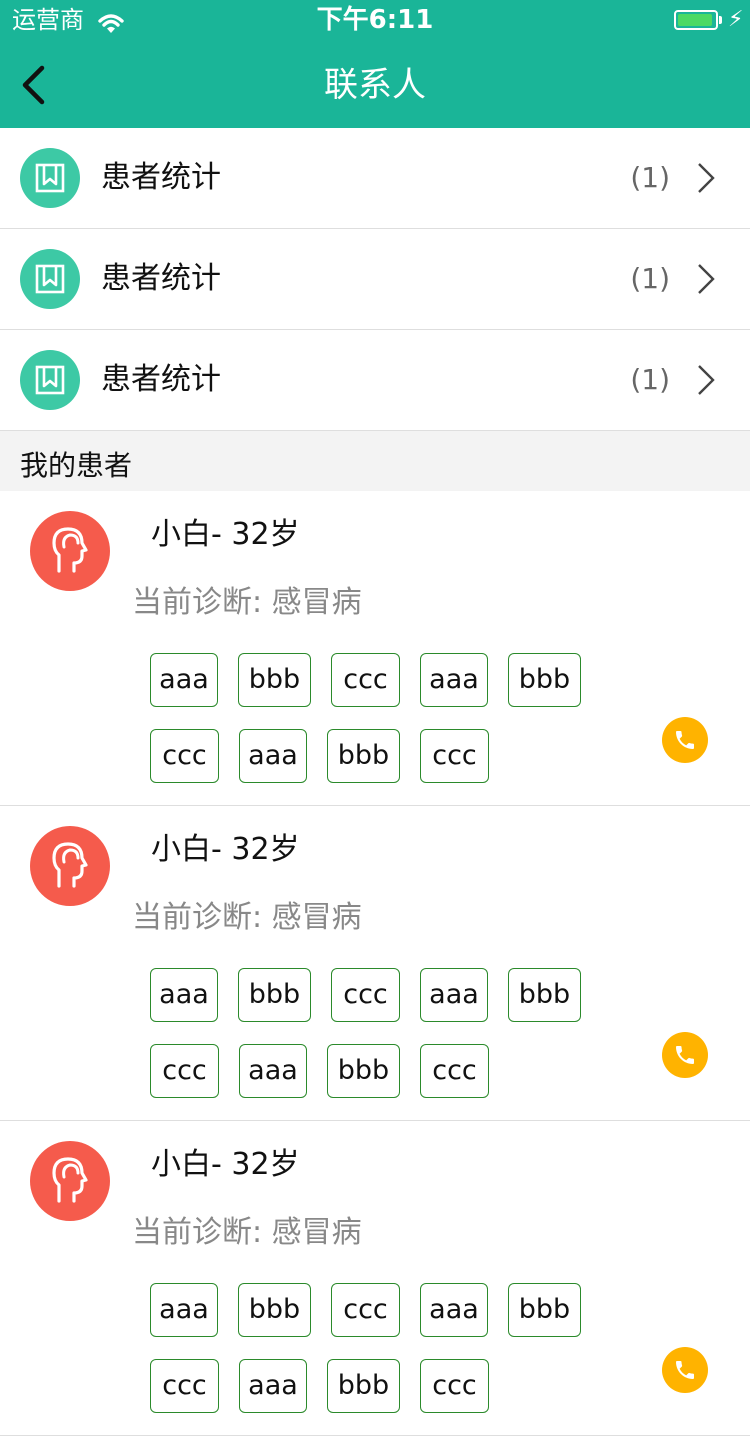  I want to click on battery-tip, so click(720, 20).